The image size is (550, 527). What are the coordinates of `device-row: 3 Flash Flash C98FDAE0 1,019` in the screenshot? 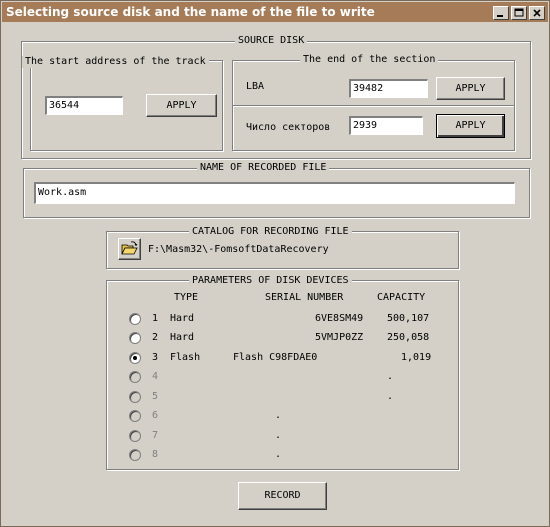 It's located at (282, 359).